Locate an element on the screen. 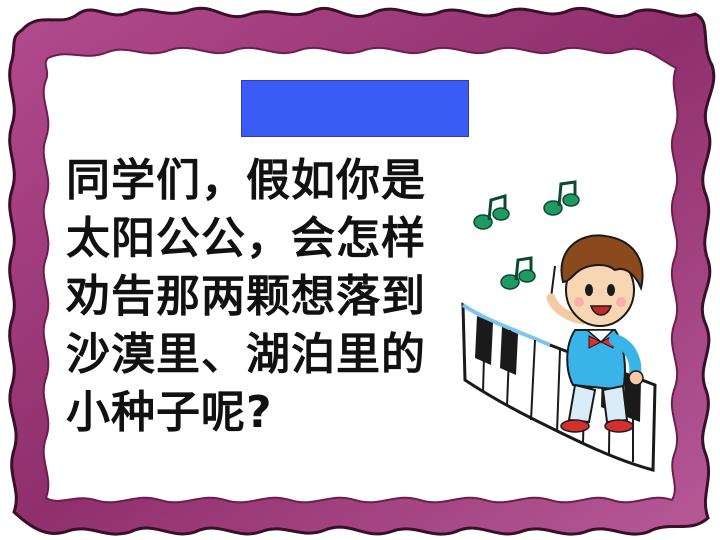 This screenshot has width=720, height=540. blue-title-box is located at coordinates (355, 108).